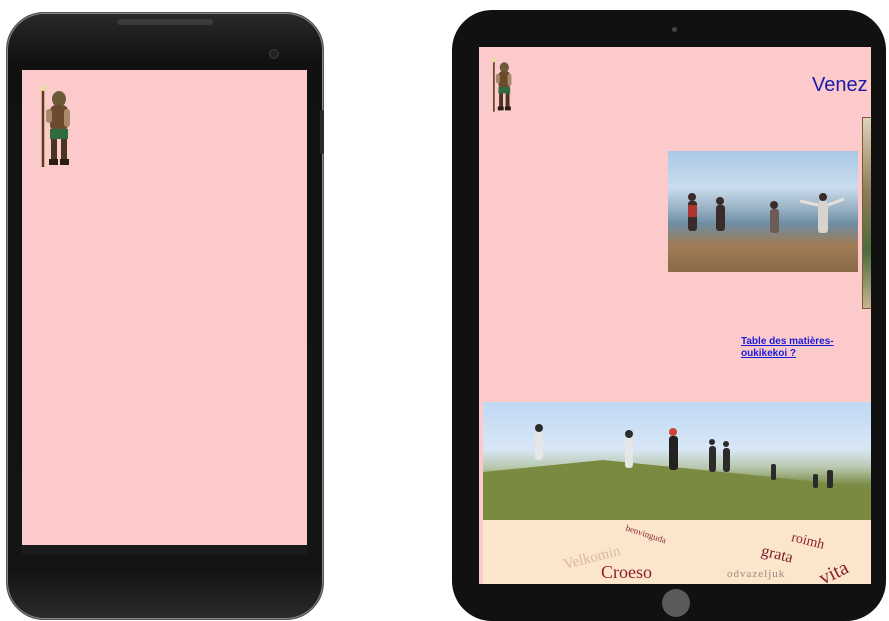 This screenshot has width=889, height=621. I want to click on welcome-word: vita, so click(834, 570).